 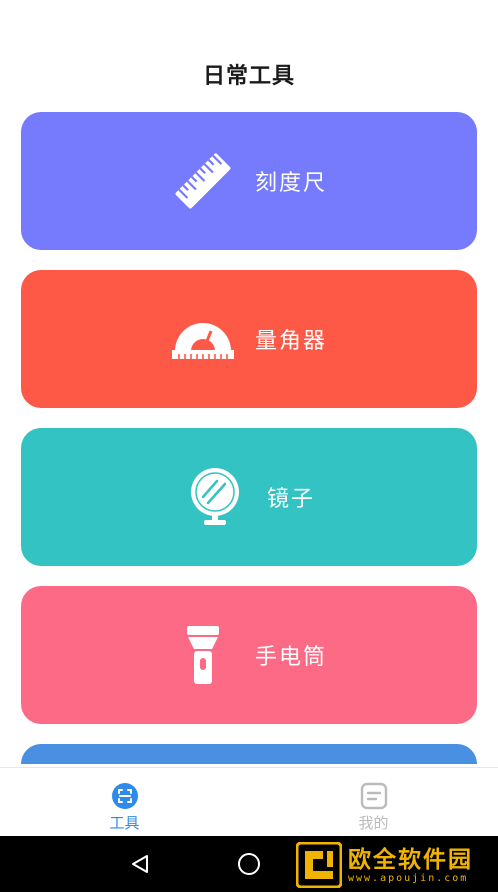 I want to click on tool-card-label: 手电筒, so click(x=290, y=657).